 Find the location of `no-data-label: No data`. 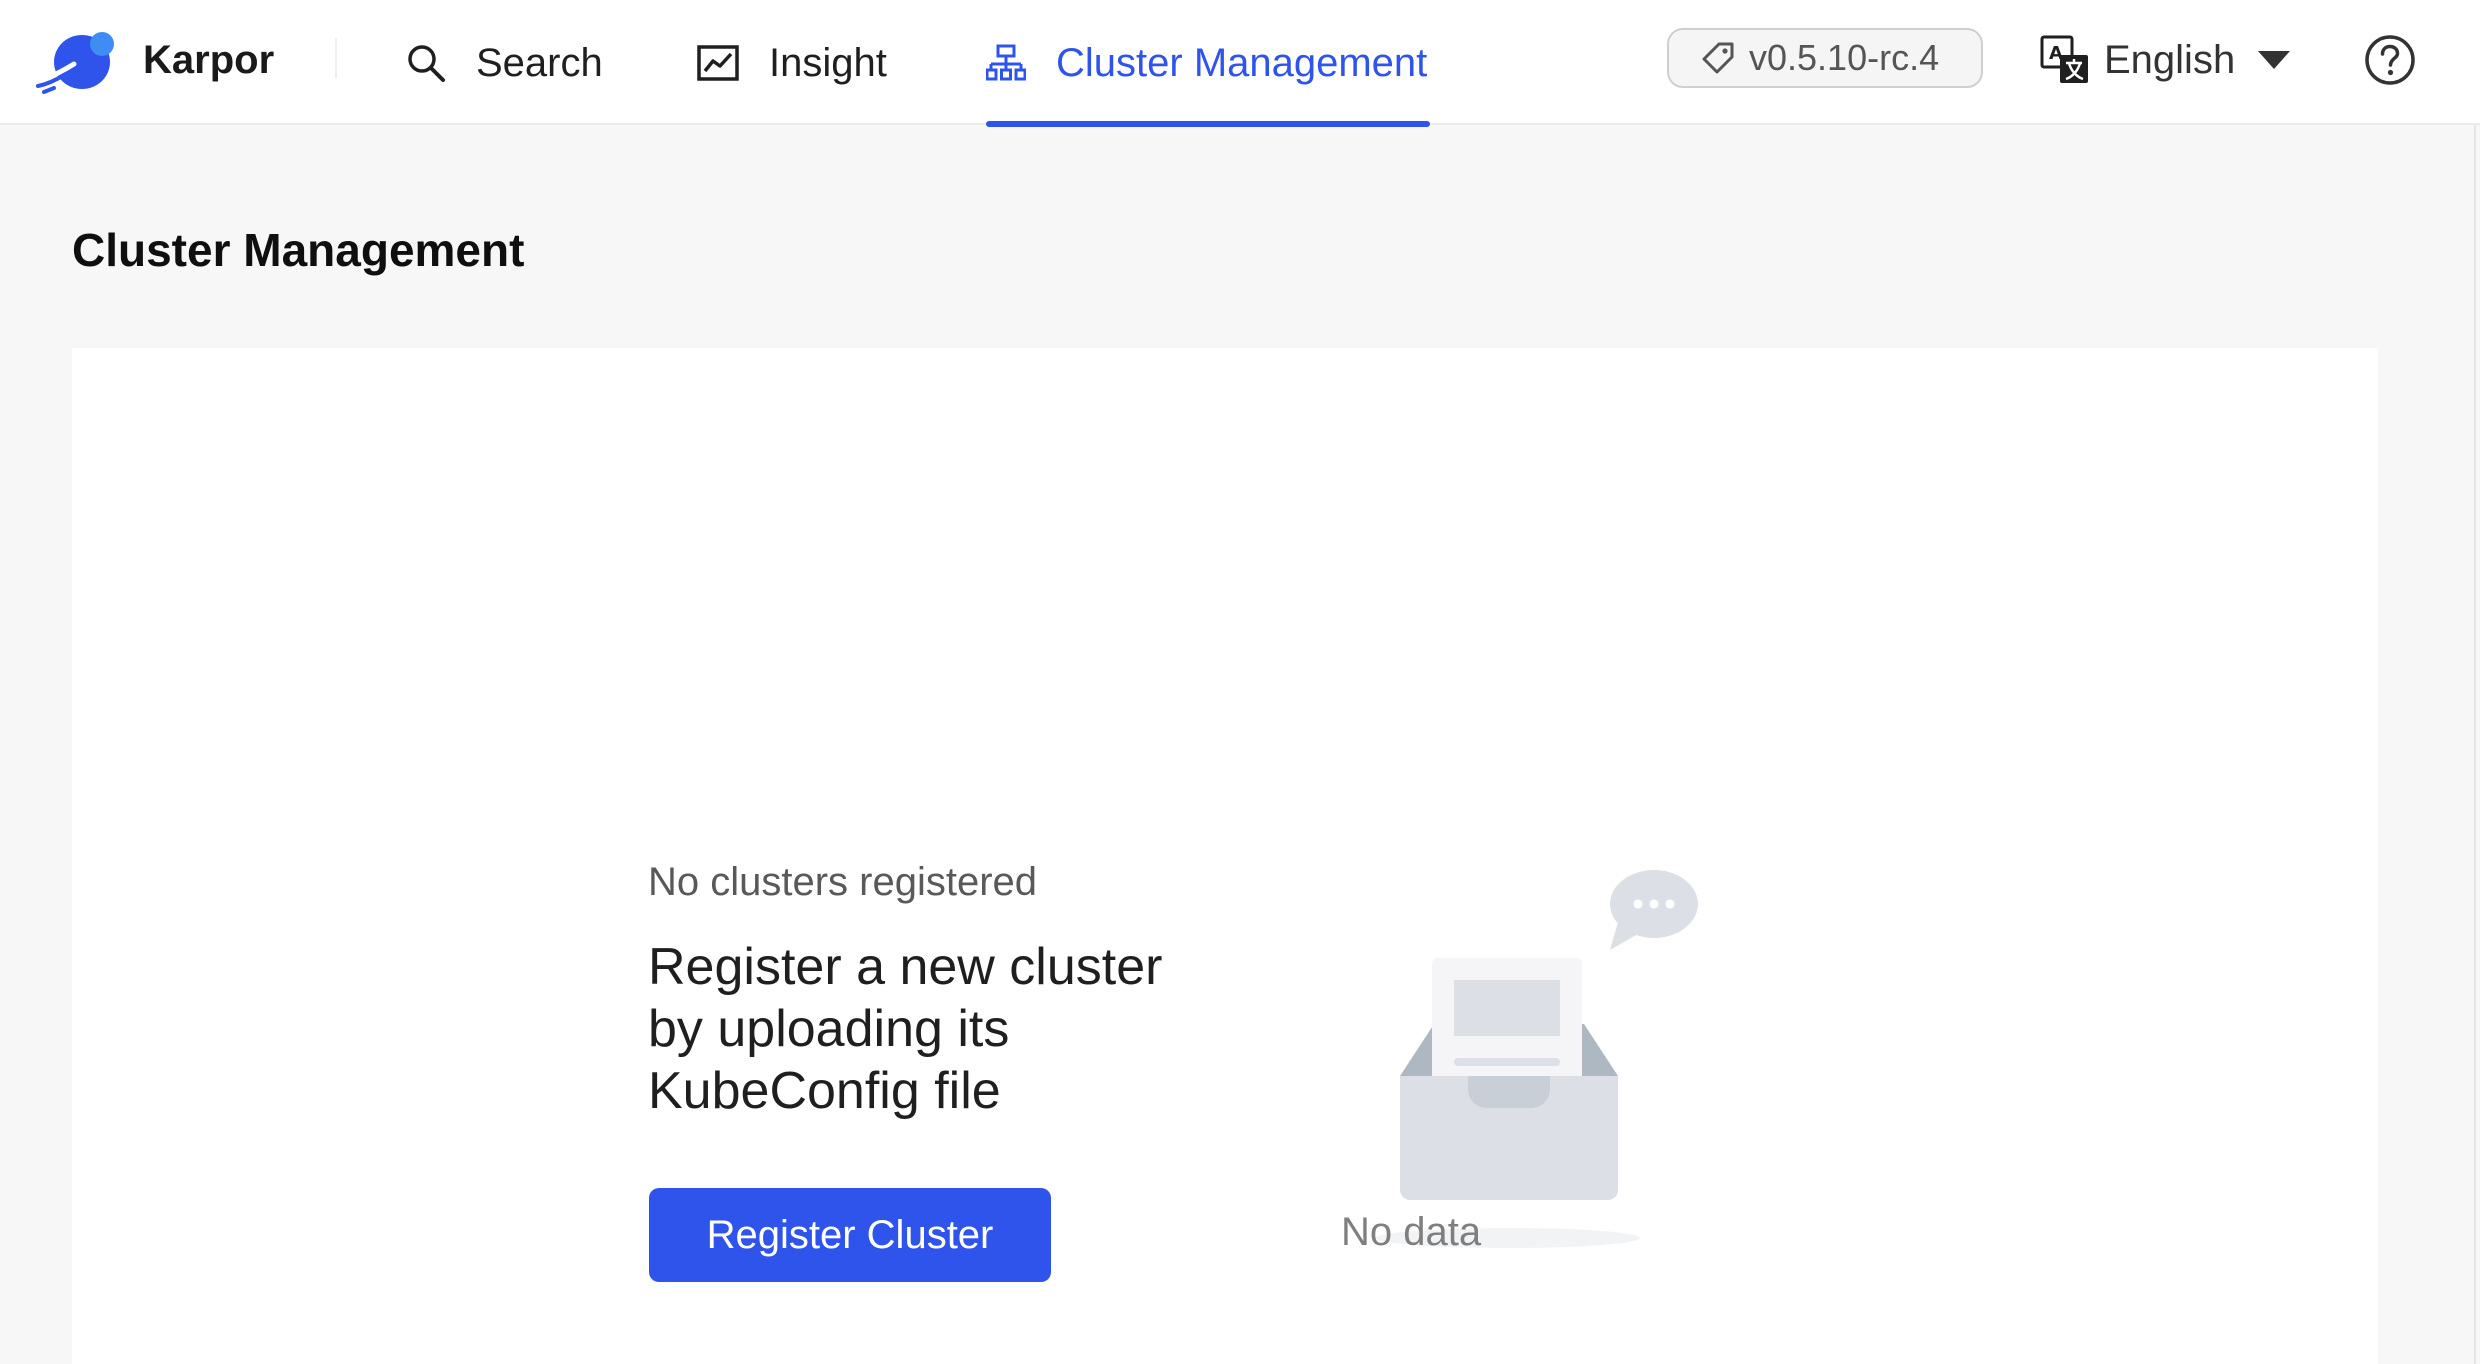

no-data-label: No data is located at coordinates (1411, 1232).